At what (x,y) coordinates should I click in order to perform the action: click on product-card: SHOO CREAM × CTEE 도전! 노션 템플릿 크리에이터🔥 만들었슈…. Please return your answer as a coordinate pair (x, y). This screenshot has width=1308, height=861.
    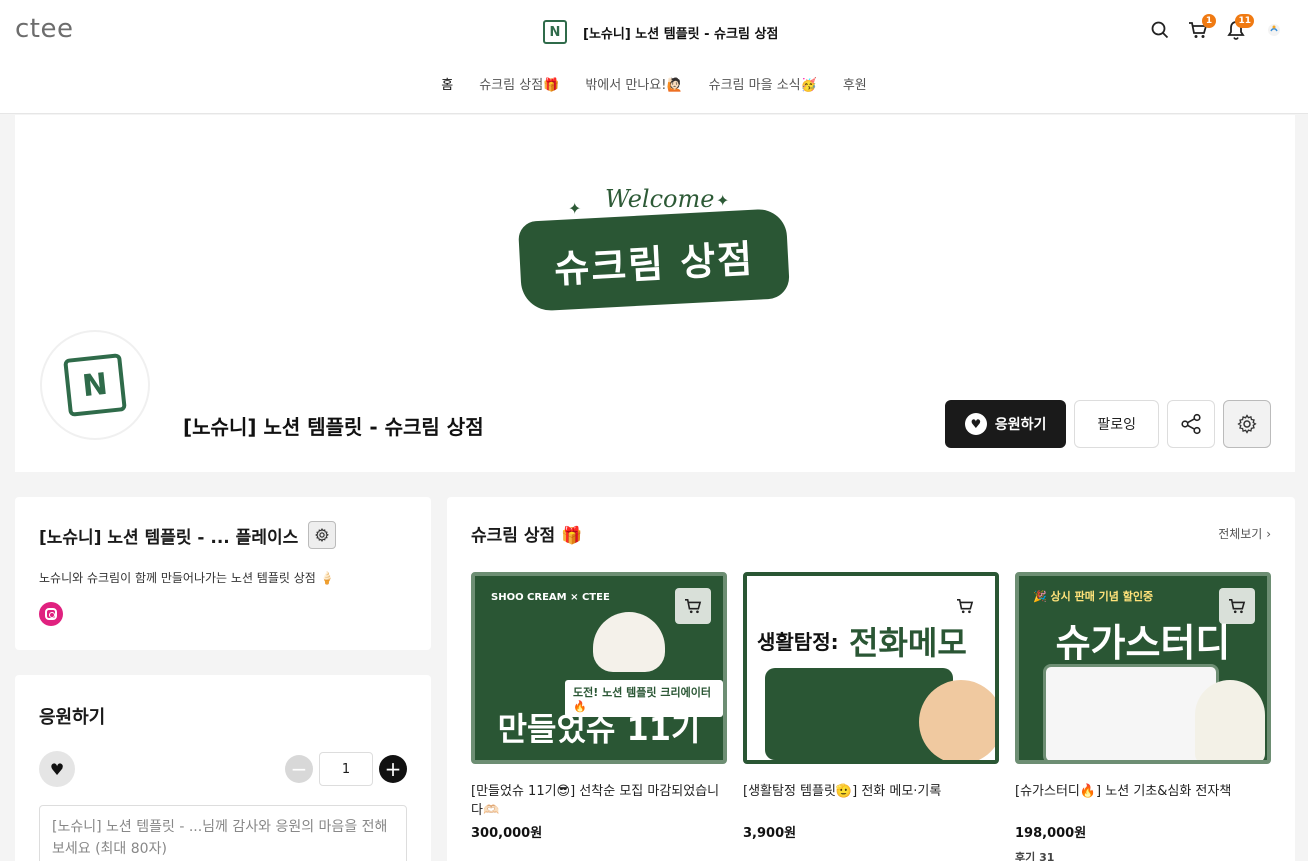
    Looking at the image, I should click on (599, 716).